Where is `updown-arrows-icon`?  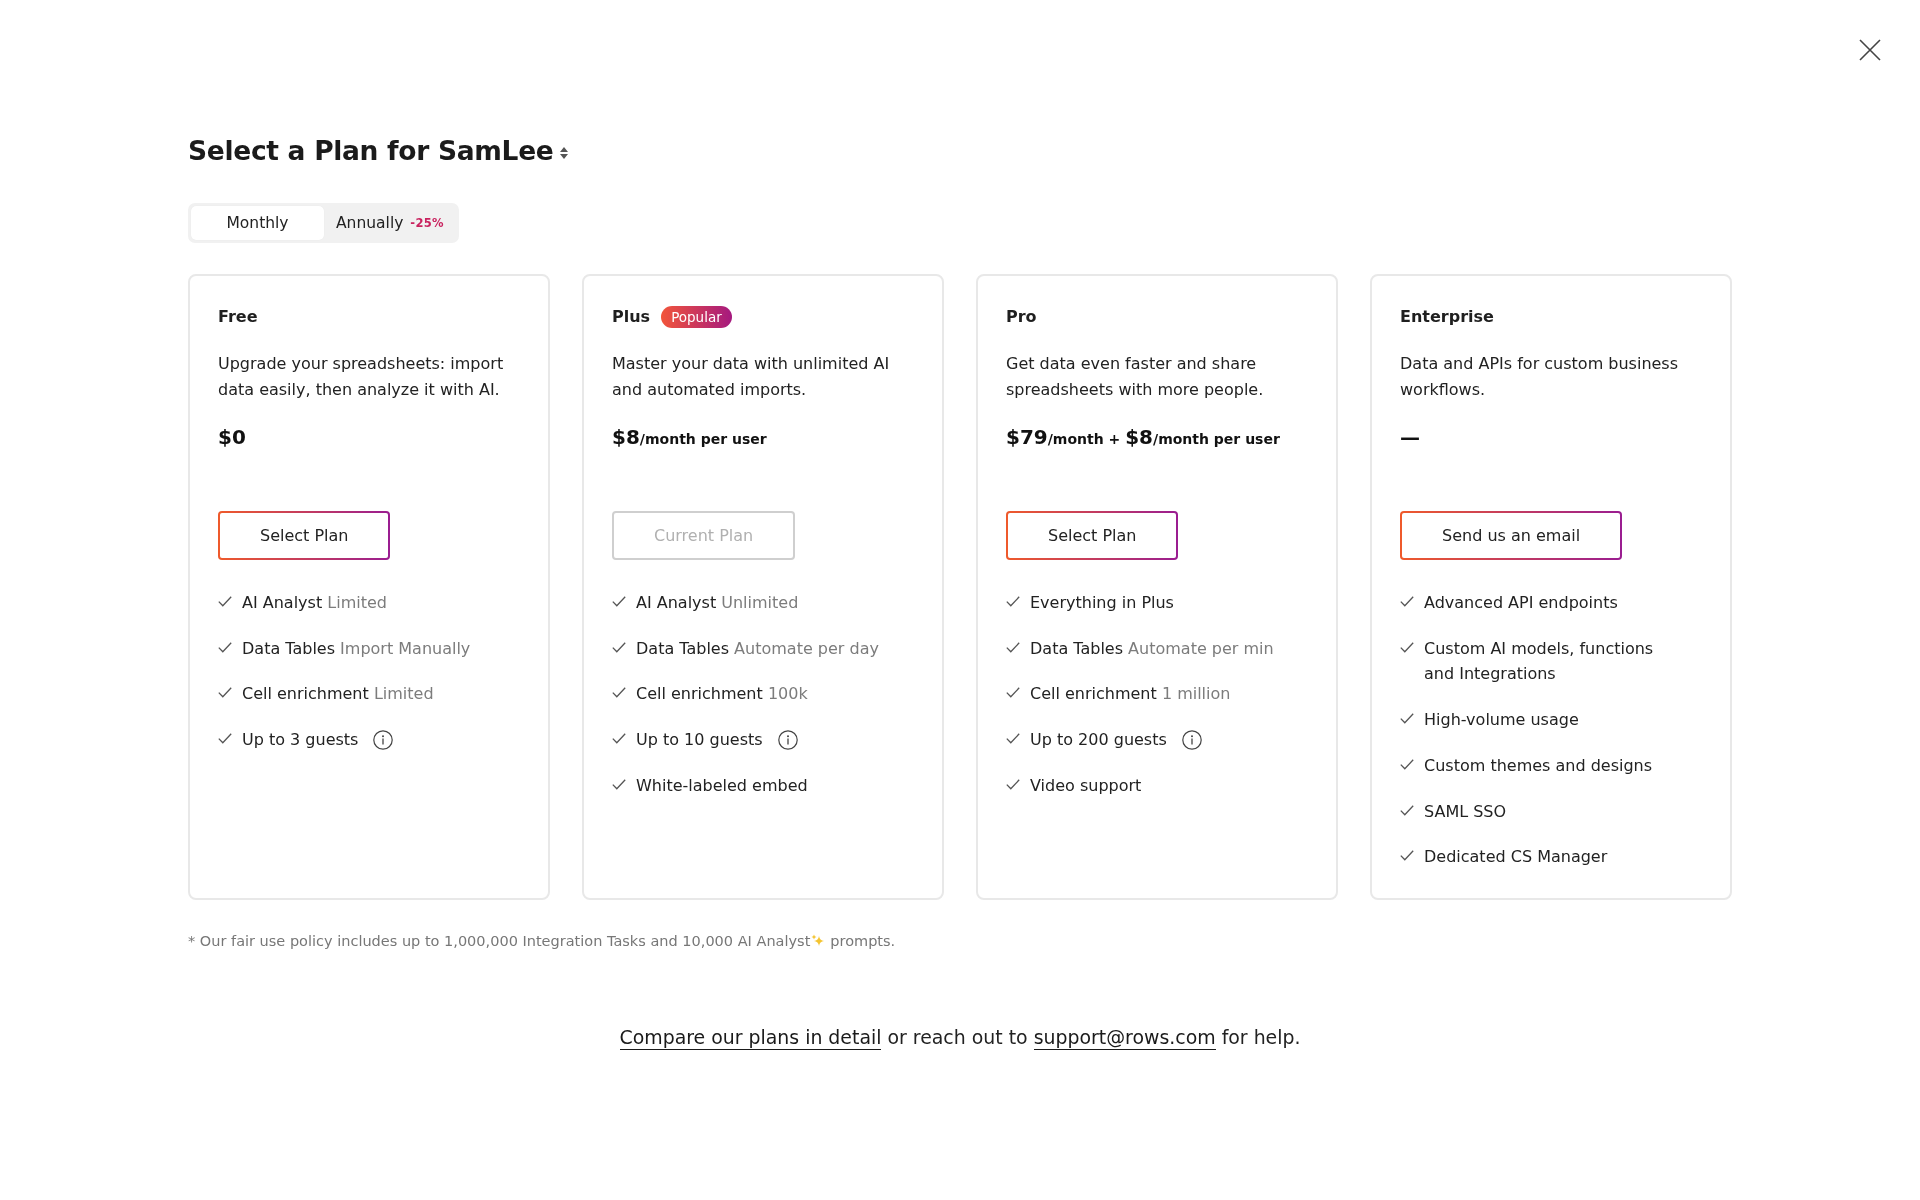
updown-arrows-icon is located at coordinates (563, 153).